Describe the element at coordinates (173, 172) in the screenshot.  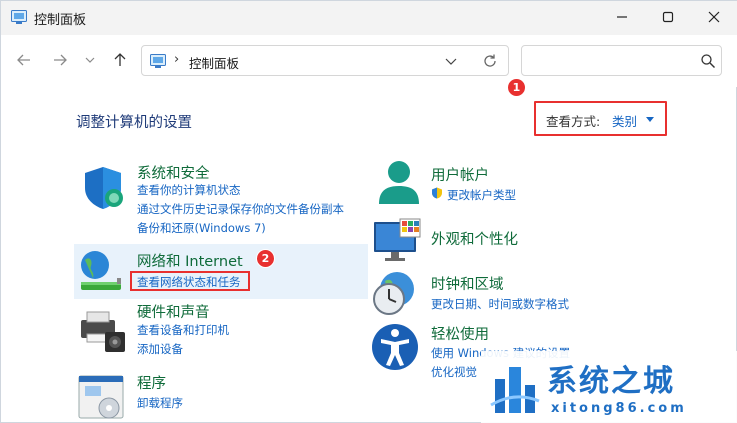
I see `category-system-security: 系统和安全` at that location.